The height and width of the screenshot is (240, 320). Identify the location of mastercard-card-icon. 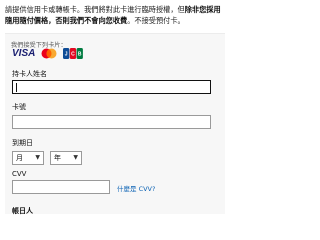
(49, 53).